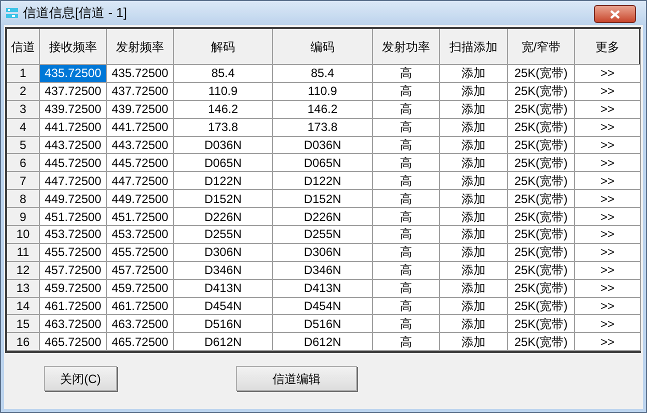  Describe the element at coordinates (73, 324) in the screenshot. I see `table-cell: 463.72500` at that location.